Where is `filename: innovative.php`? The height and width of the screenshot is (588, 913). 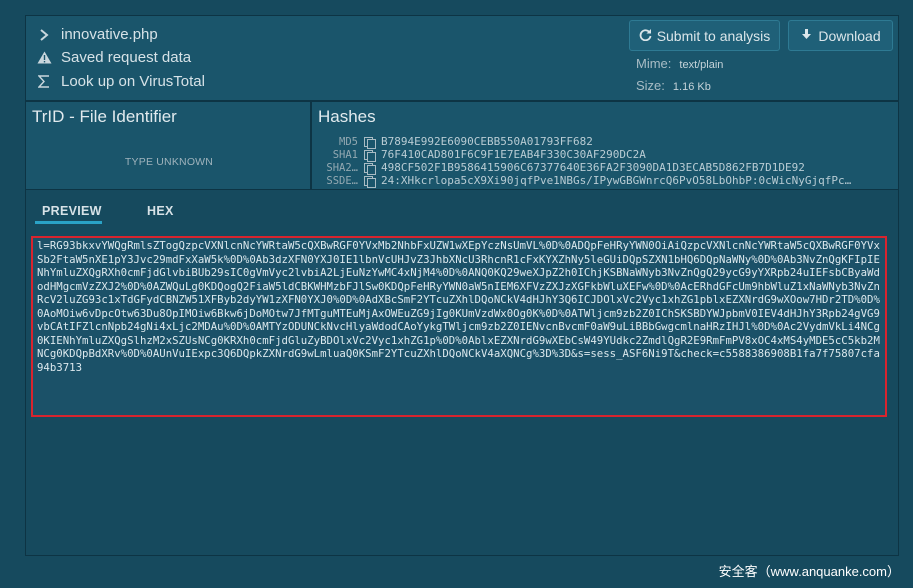 filename: innovative.php is located at coordinates (109, 34).